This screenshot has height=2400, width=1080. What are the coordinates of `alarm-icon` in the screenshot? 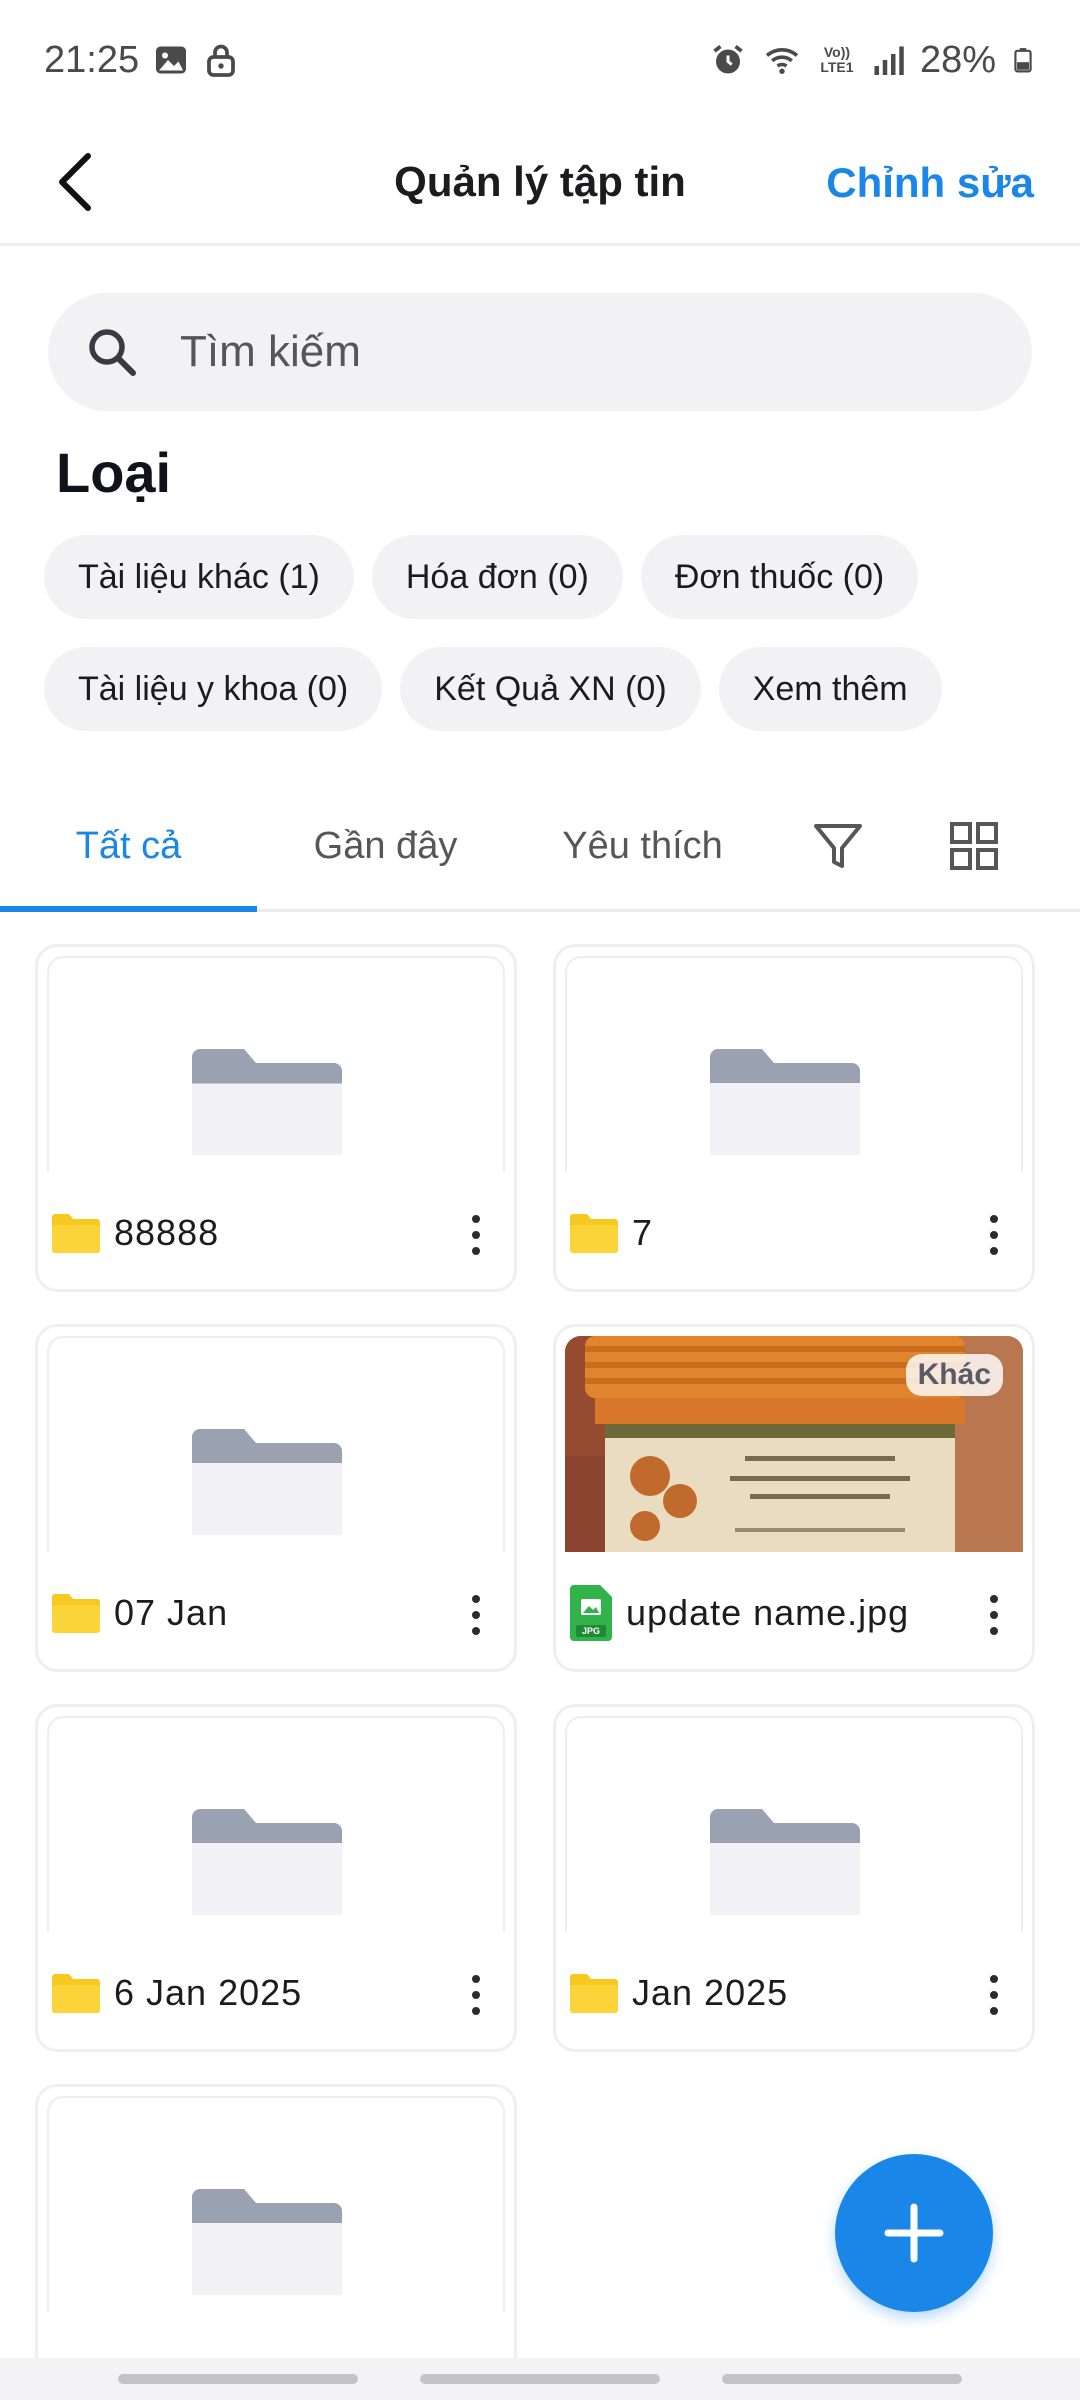 It's located at (728, 59).